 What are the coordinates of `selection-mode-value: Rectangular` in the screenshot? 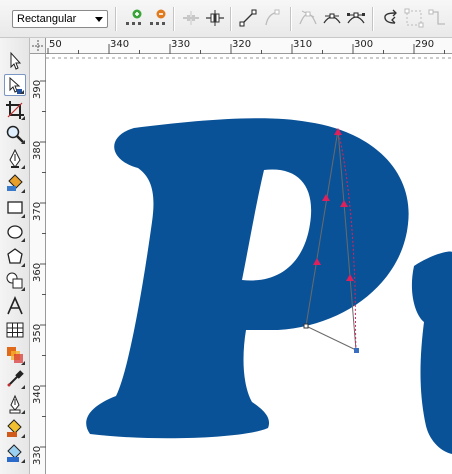 It's located at (47, 19).